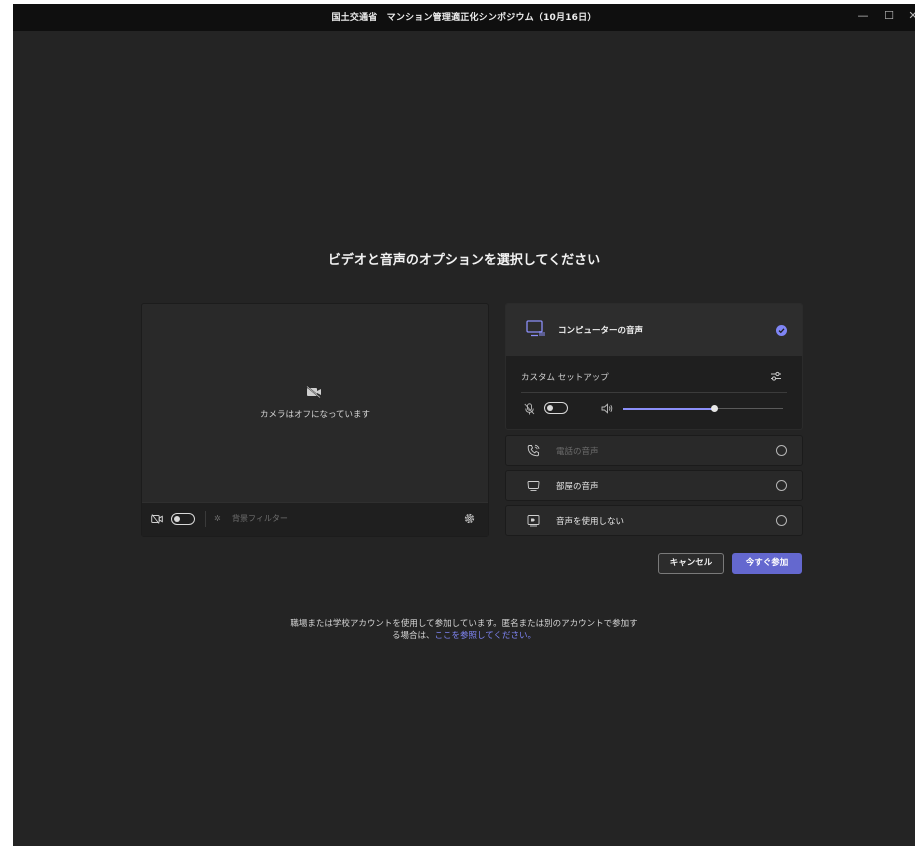  I want to click on background-filter-icon: ✲, so click(217, 518).